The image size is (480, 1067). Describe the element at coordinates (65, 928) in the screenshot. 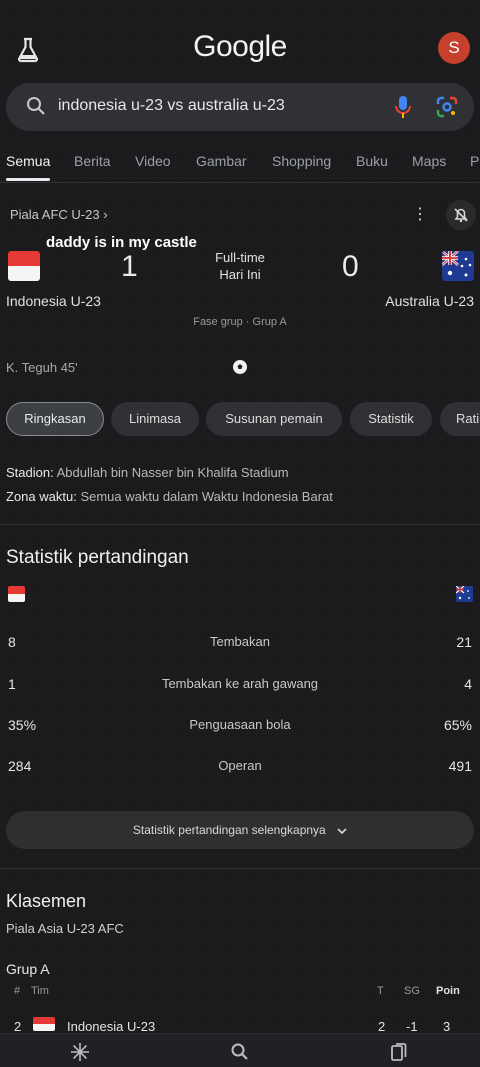

I see `standings-subtitle: Piala Asia U-23 AFC` at that location.